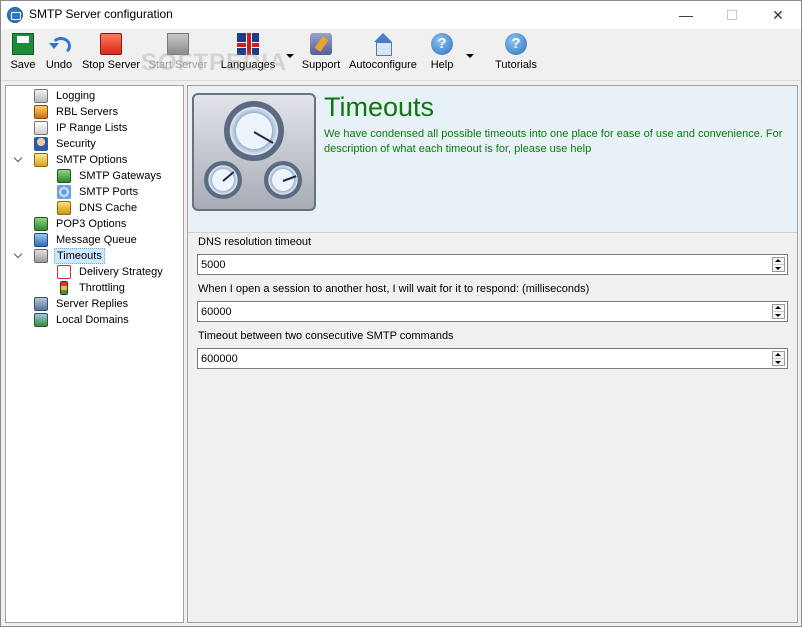  What do you see at coordinates (101, 14) in the screenshot?
I see `window-title: SMTP Server configuration` at bounding box center [101, 14].